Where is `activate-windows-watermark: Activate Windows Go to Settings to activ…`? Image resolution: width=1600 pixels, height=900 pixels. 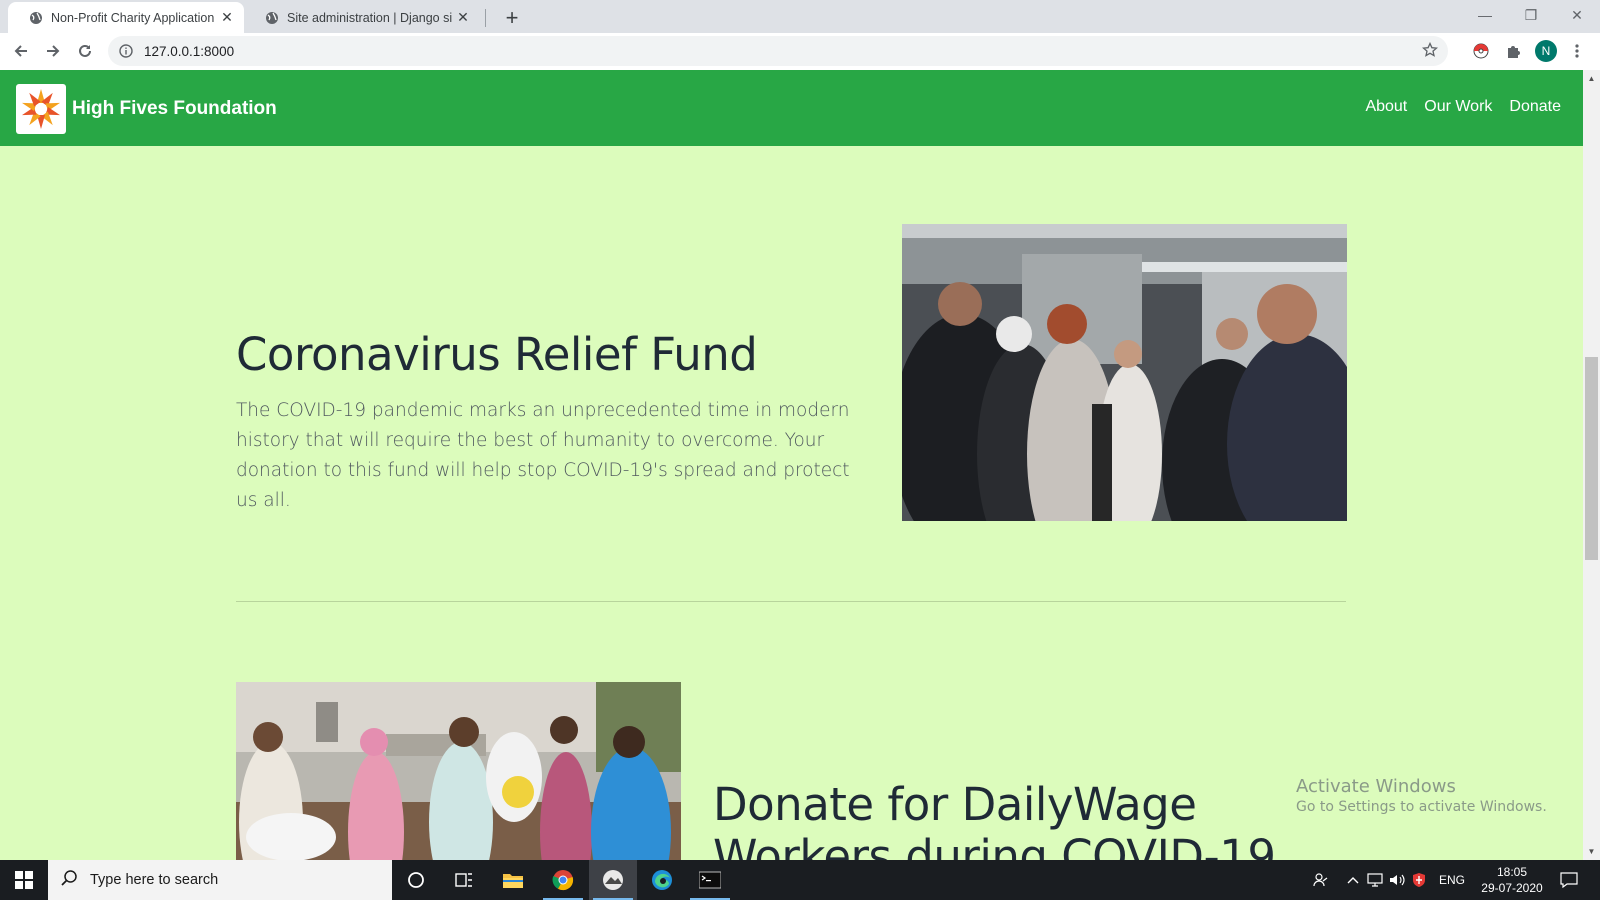 activate-windows-watermark: Activate Windows Go to Settings to activ… is located at coordinates (1421, 795).